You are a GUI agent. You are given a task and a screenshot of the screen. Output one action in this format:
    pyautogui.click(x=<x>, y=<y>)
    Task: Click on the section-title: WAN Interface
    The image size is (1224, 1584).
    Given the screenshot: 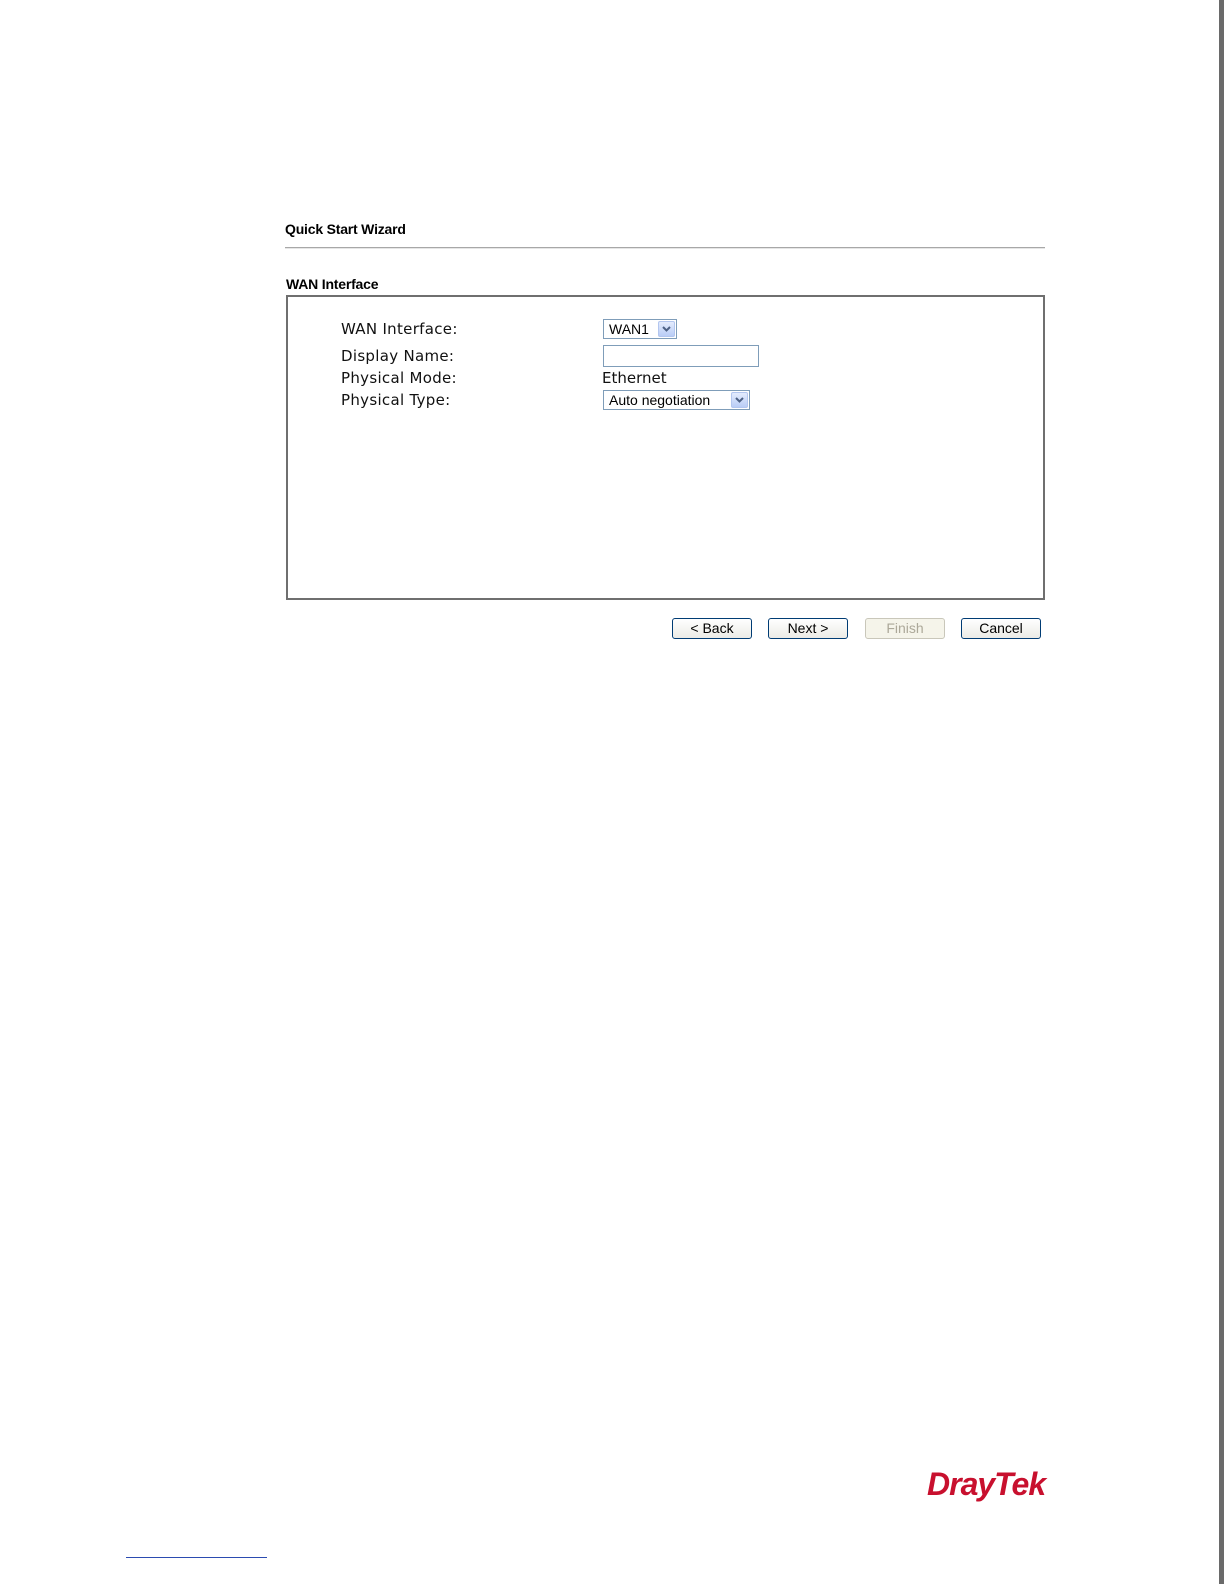 What is the action you would take?
    pyautogui.click(x=332, y=284)
    